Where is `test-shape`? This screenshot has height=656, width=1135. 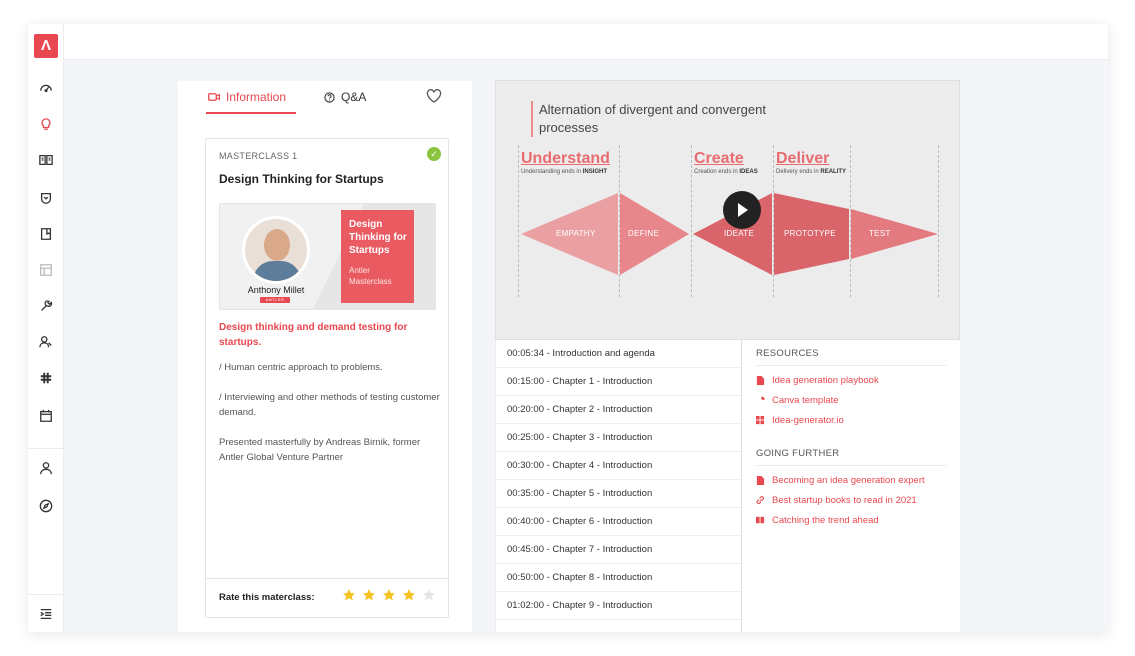
test-shape is located at coordinates (894, 234).